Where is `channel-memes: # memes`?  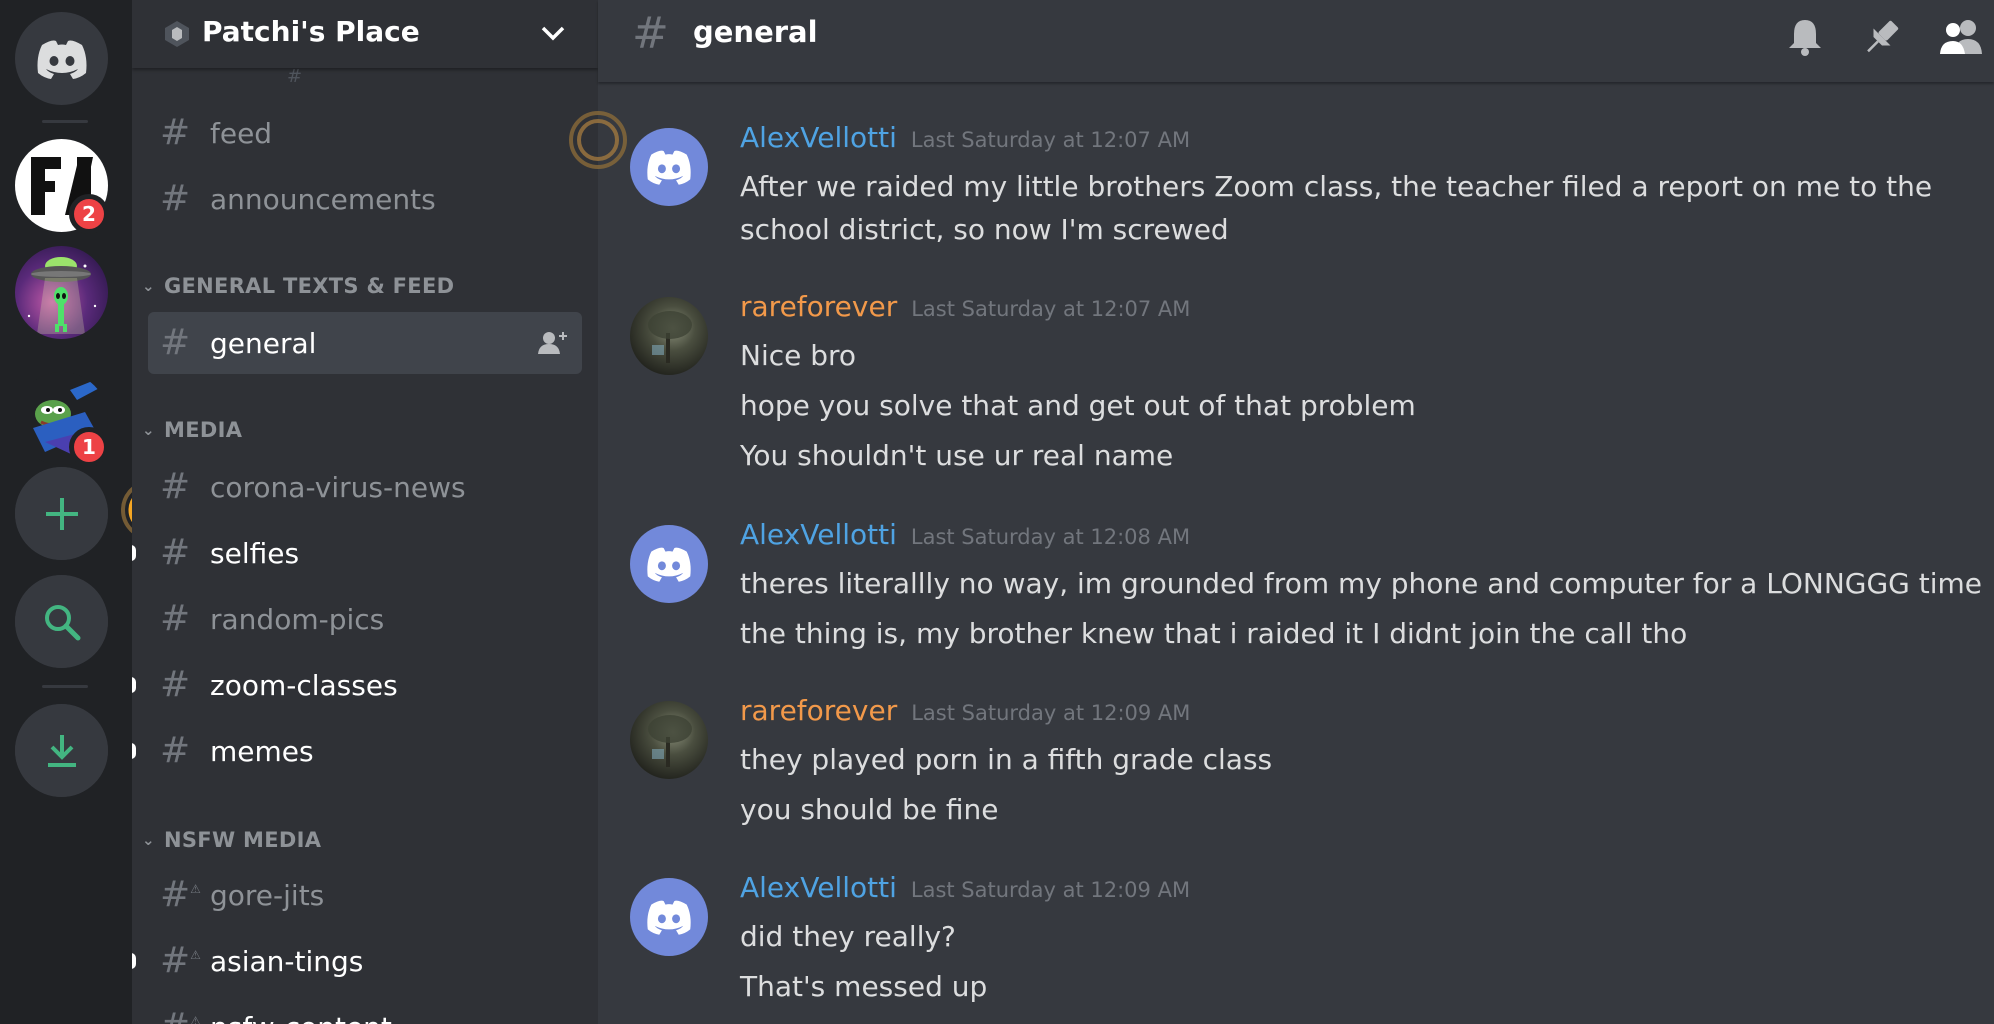
channel-memes: # memes is located at coordinates (357, 751).